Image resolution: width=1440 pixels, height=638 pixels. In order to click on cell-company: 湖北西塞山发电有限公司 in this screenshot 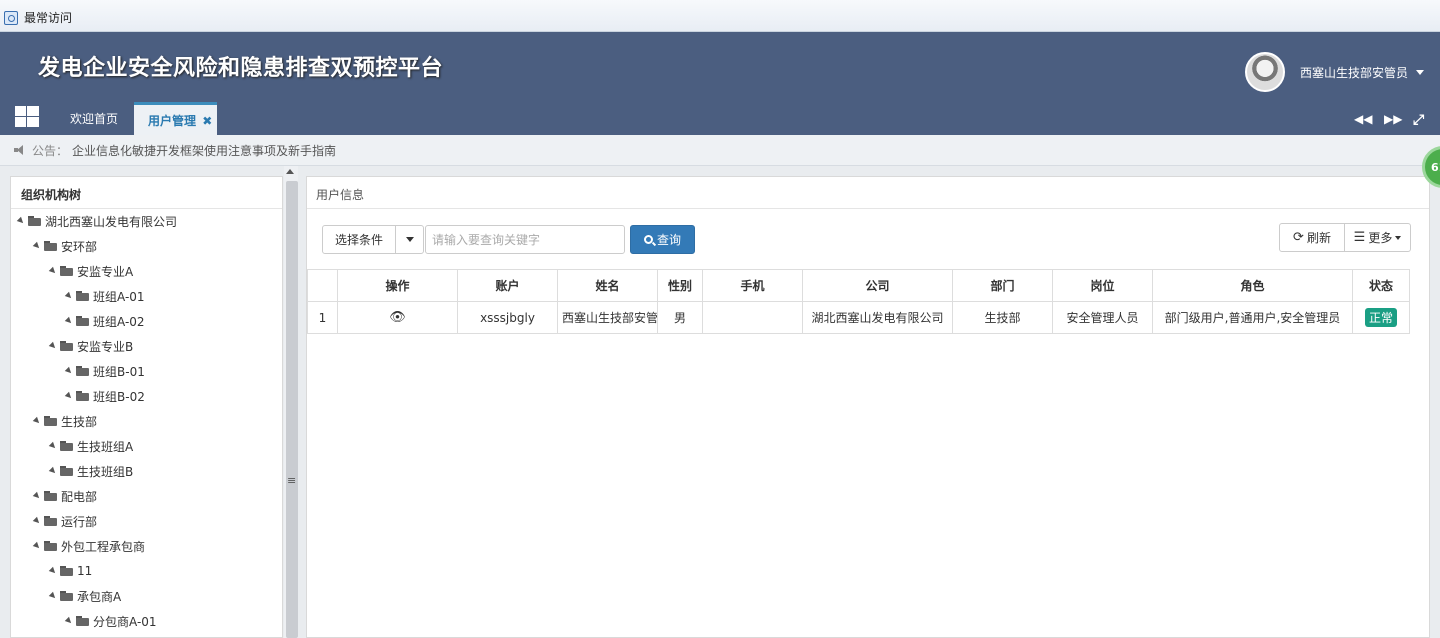, I will do `click(877, 317)`.